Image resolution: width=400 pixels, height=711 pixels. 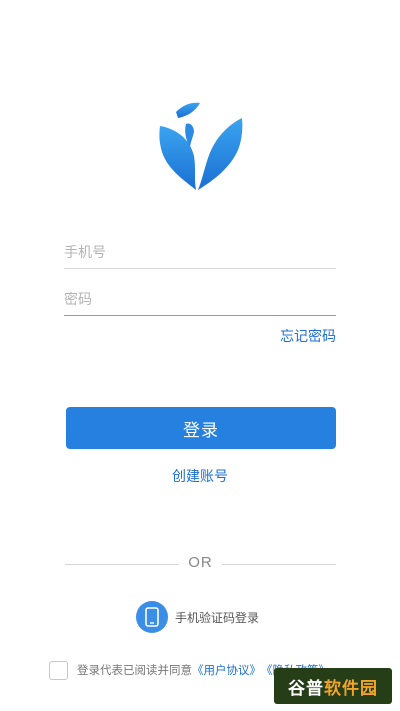 I want to click on watermark-badge: 谷普 软件园, so click(x=333, y=686).